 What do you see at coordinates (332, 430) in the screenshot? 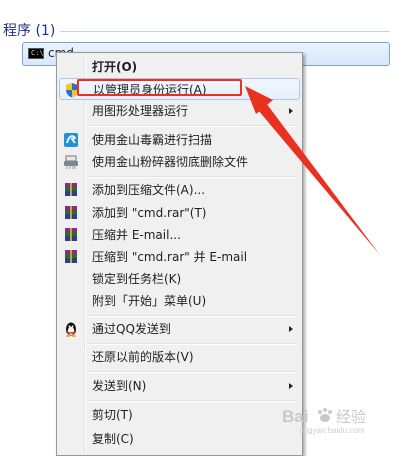
I see `svg-text: jingyan.baidu.com` at bounding box center [332, 430].